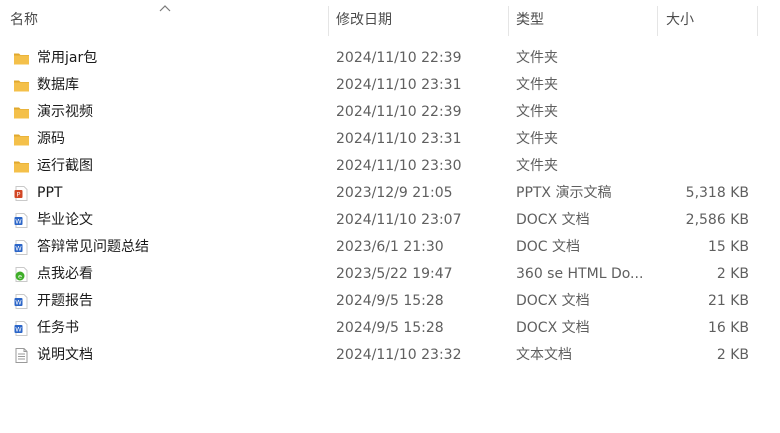  I want to click on file-type: PPTX 演示文稿, so click(564, 193).